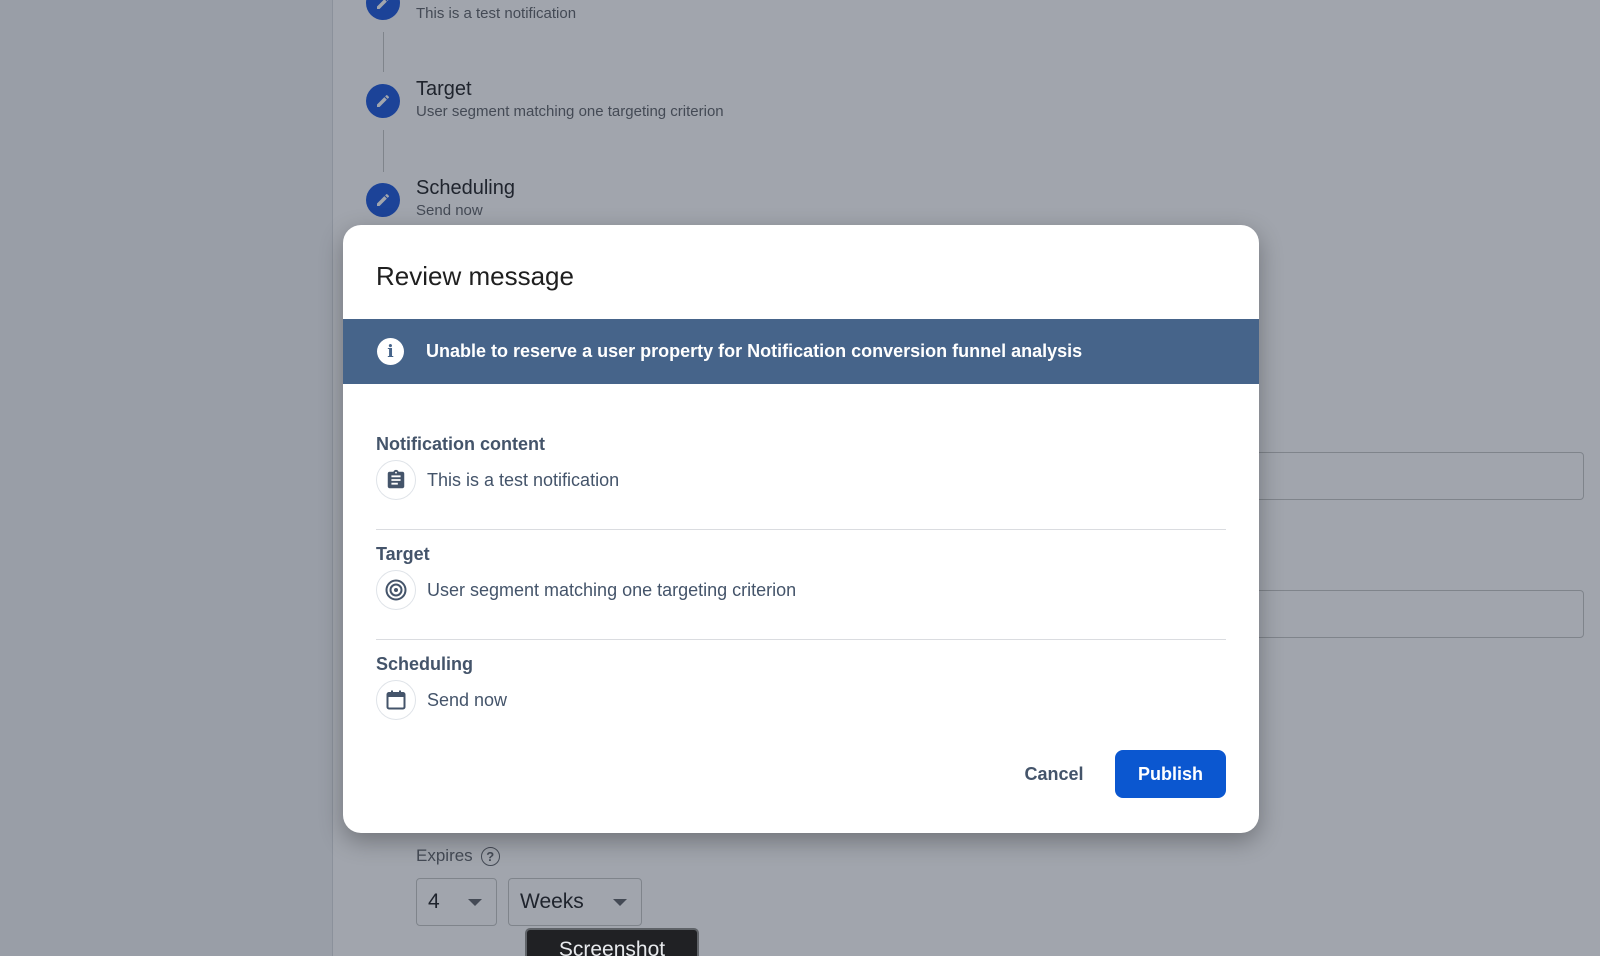 The height and width of the screenshot is (956, 1600). I want to click on screenshot-tooltip: Screenshot, so click(612, 942).